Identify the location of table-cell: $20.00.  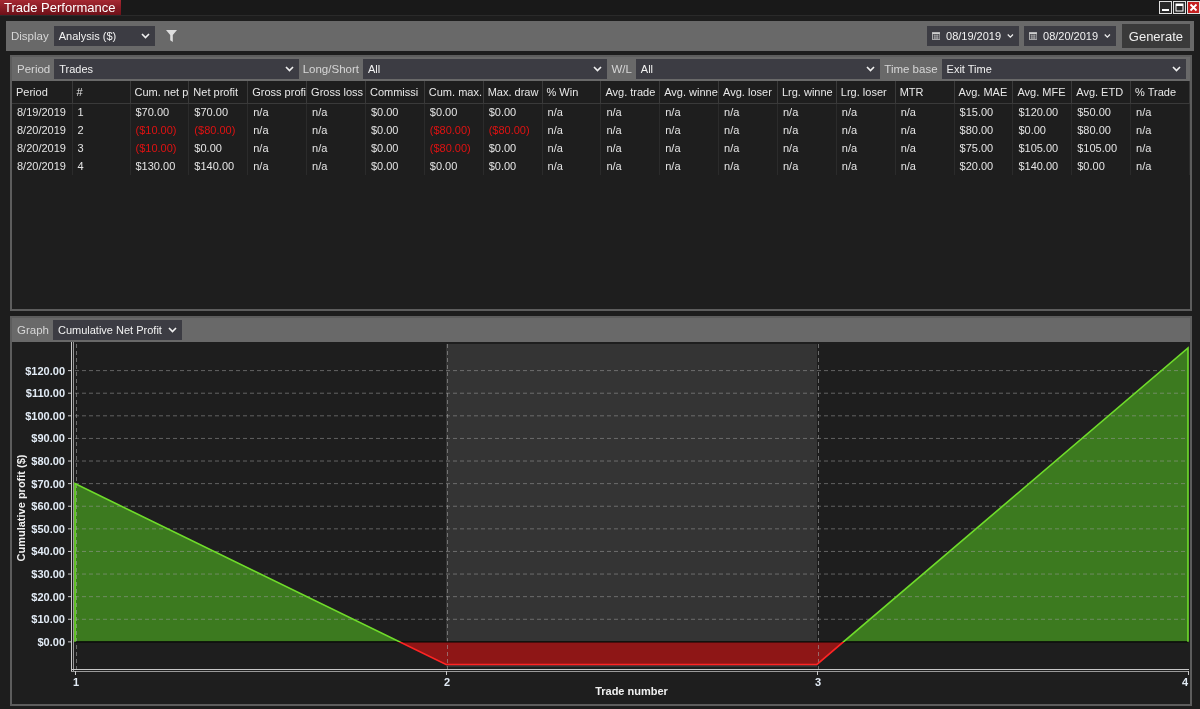
(983, 166).